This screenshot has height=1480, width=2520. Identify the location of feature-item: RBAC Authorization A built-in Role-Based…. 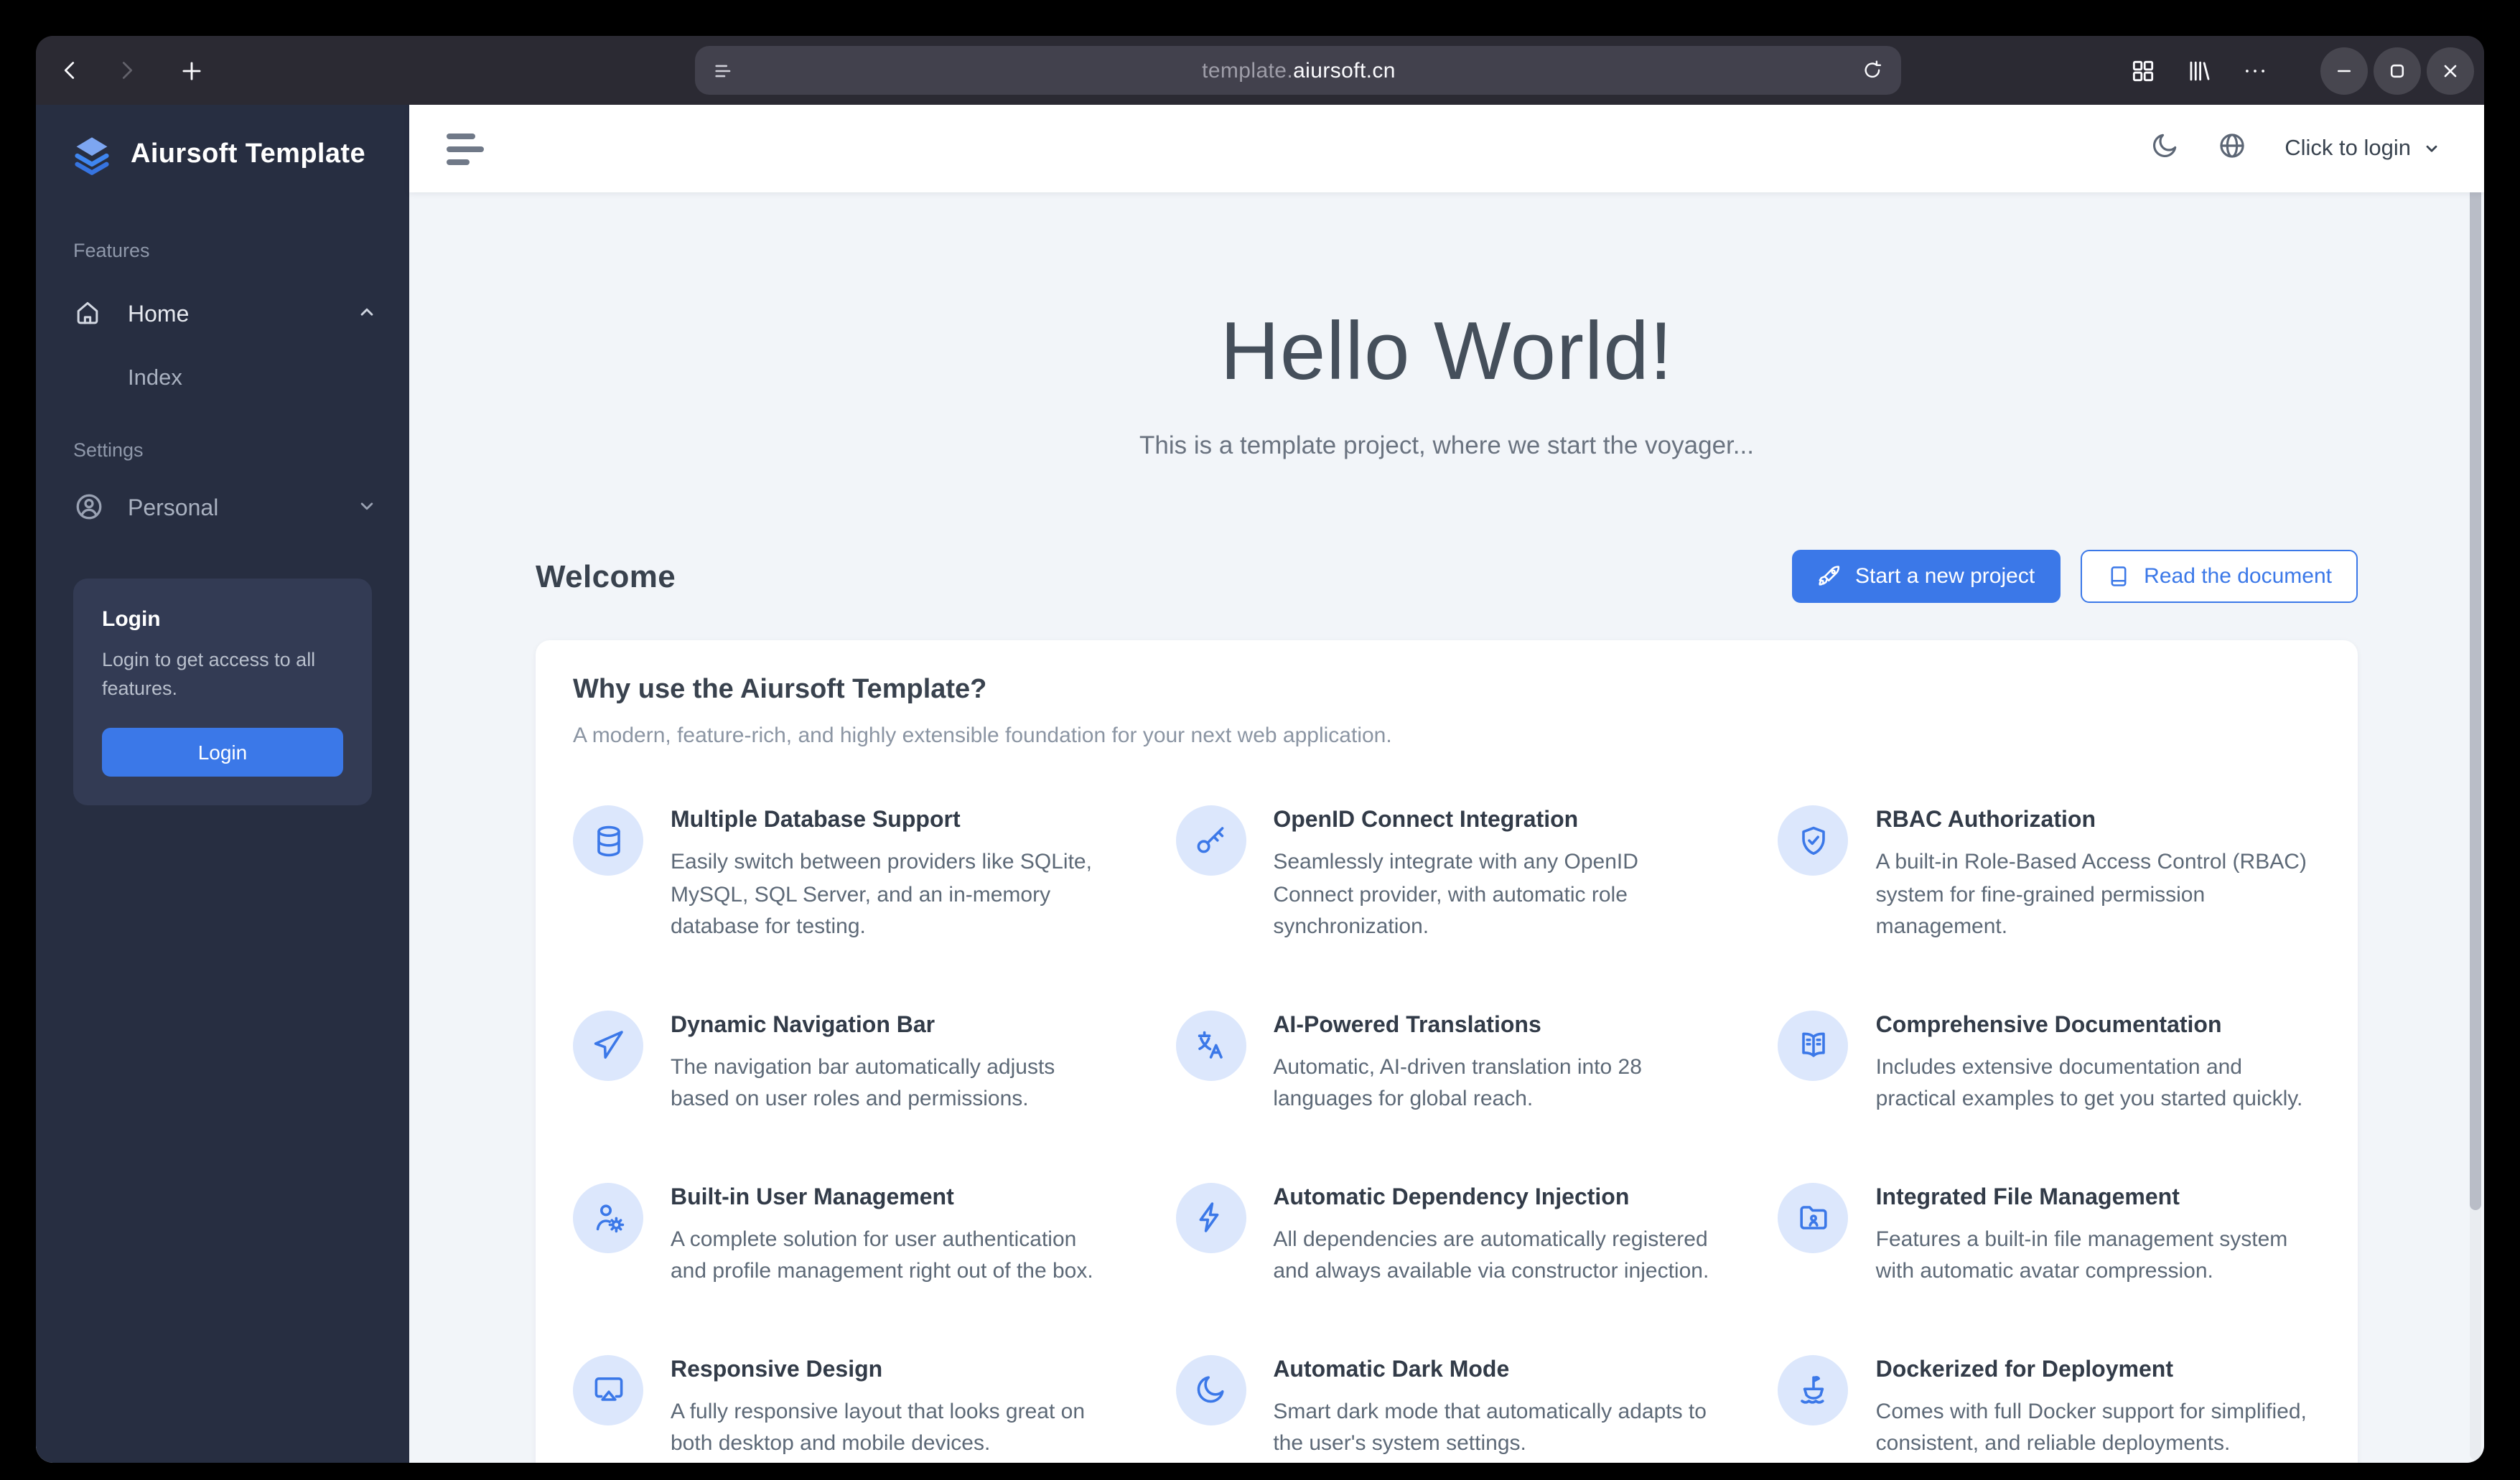
(2049, 874).